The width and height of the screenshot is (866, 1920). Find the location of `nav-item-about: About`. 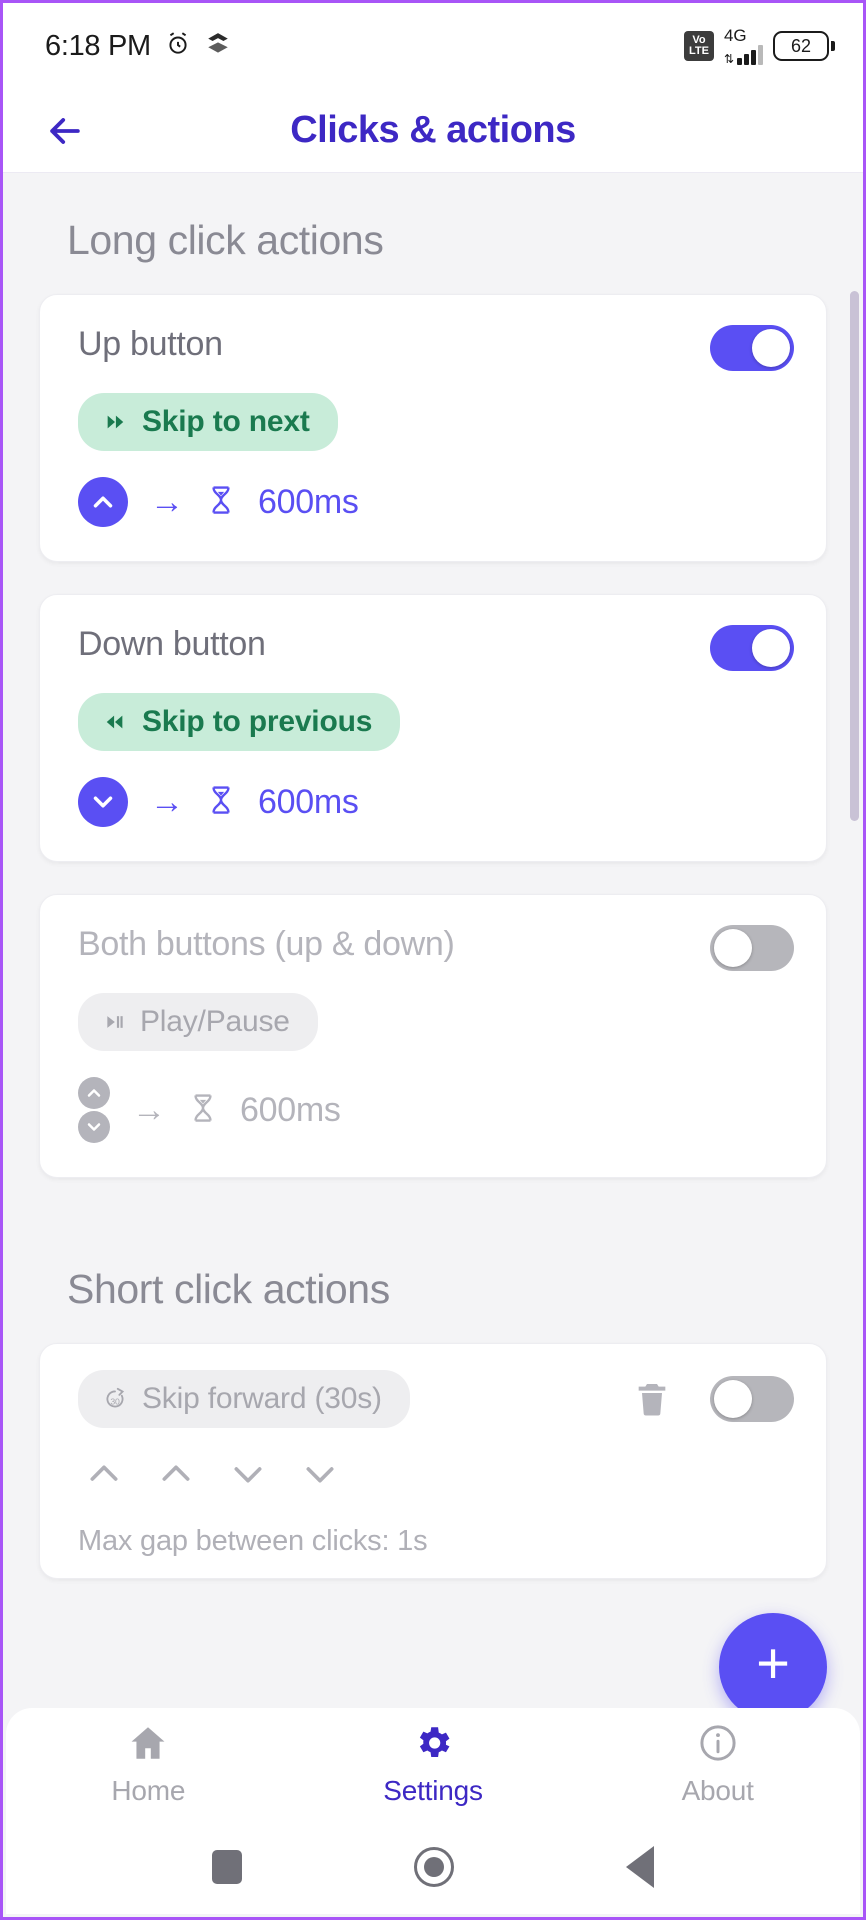

nav-item-about: About is located at coordinates (717, 1764).